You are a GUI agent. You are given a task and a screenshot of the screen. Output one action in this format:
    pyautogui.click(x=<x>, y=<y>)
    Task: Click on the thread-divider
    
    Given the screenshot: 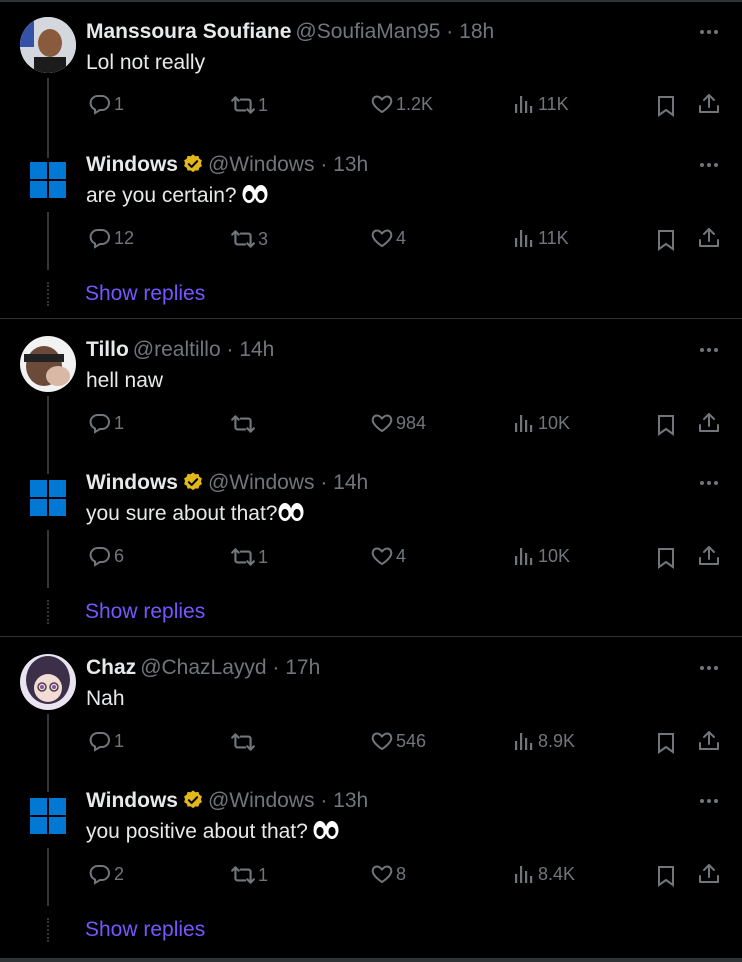 What is the action you would take?
    pyautogui.click(x=371, y=636)
    